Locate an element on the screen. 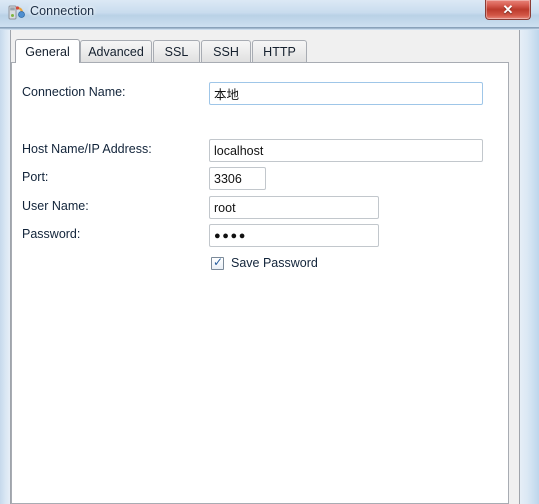 The image size is (539, 504). tab-http-label: HTTP is located at coordinates (279, 51).